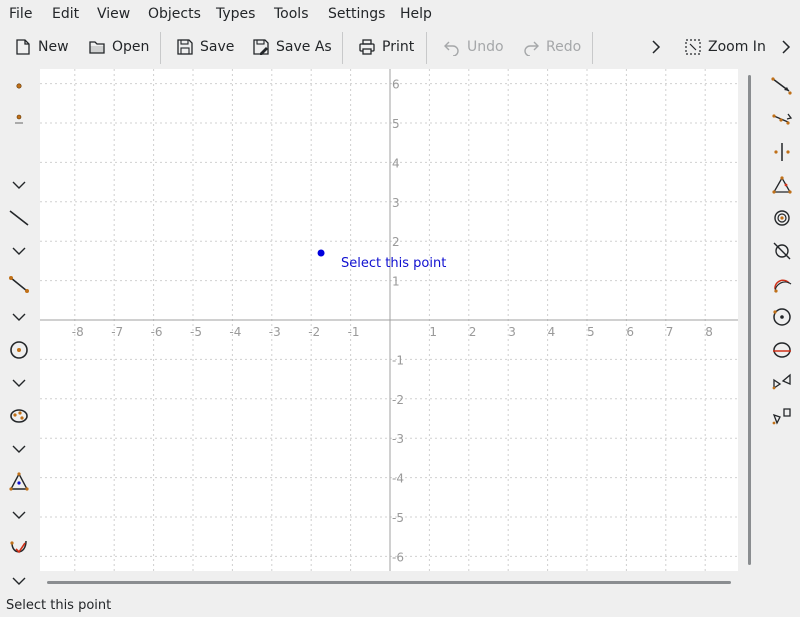  I want to click on line-tool-icon, so click(19, 218).